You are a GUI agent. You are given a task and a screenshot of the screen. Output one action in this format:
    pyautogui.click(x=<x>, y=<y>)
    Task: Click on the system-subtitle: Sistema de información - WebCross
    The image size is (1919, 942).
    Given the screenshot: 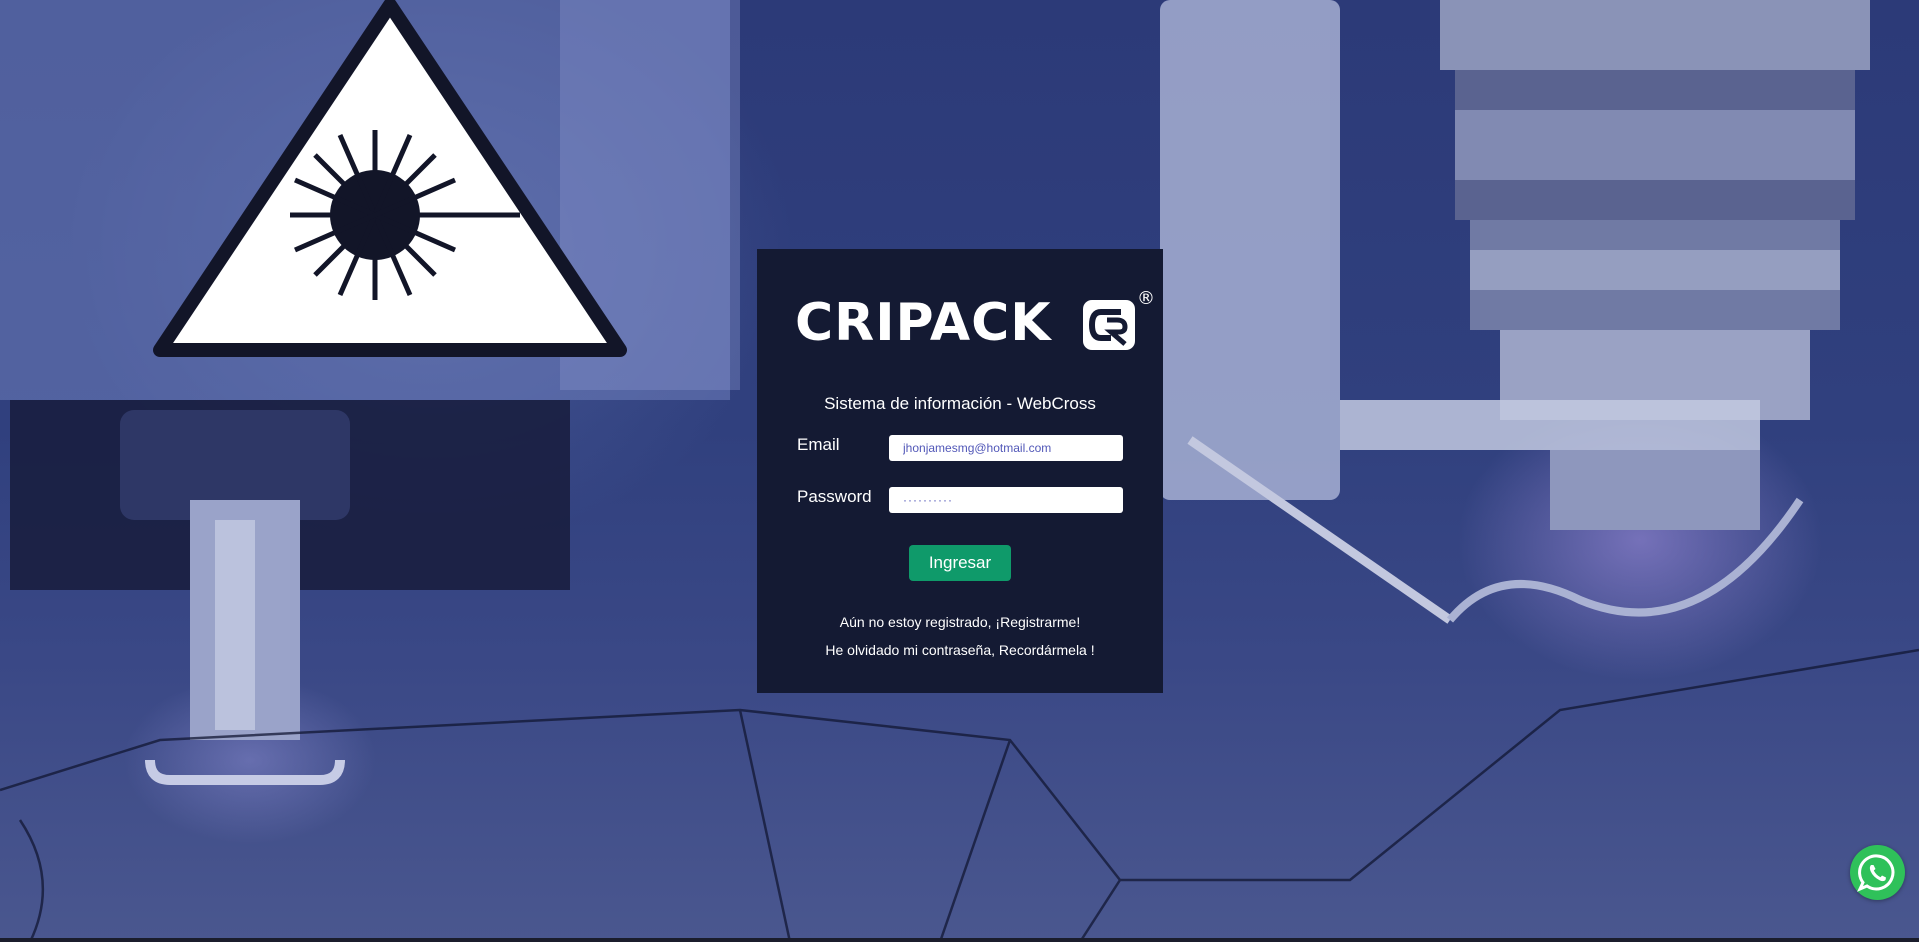 What is the action you would take?
    pyautogui.click(x=960, y=403)
    